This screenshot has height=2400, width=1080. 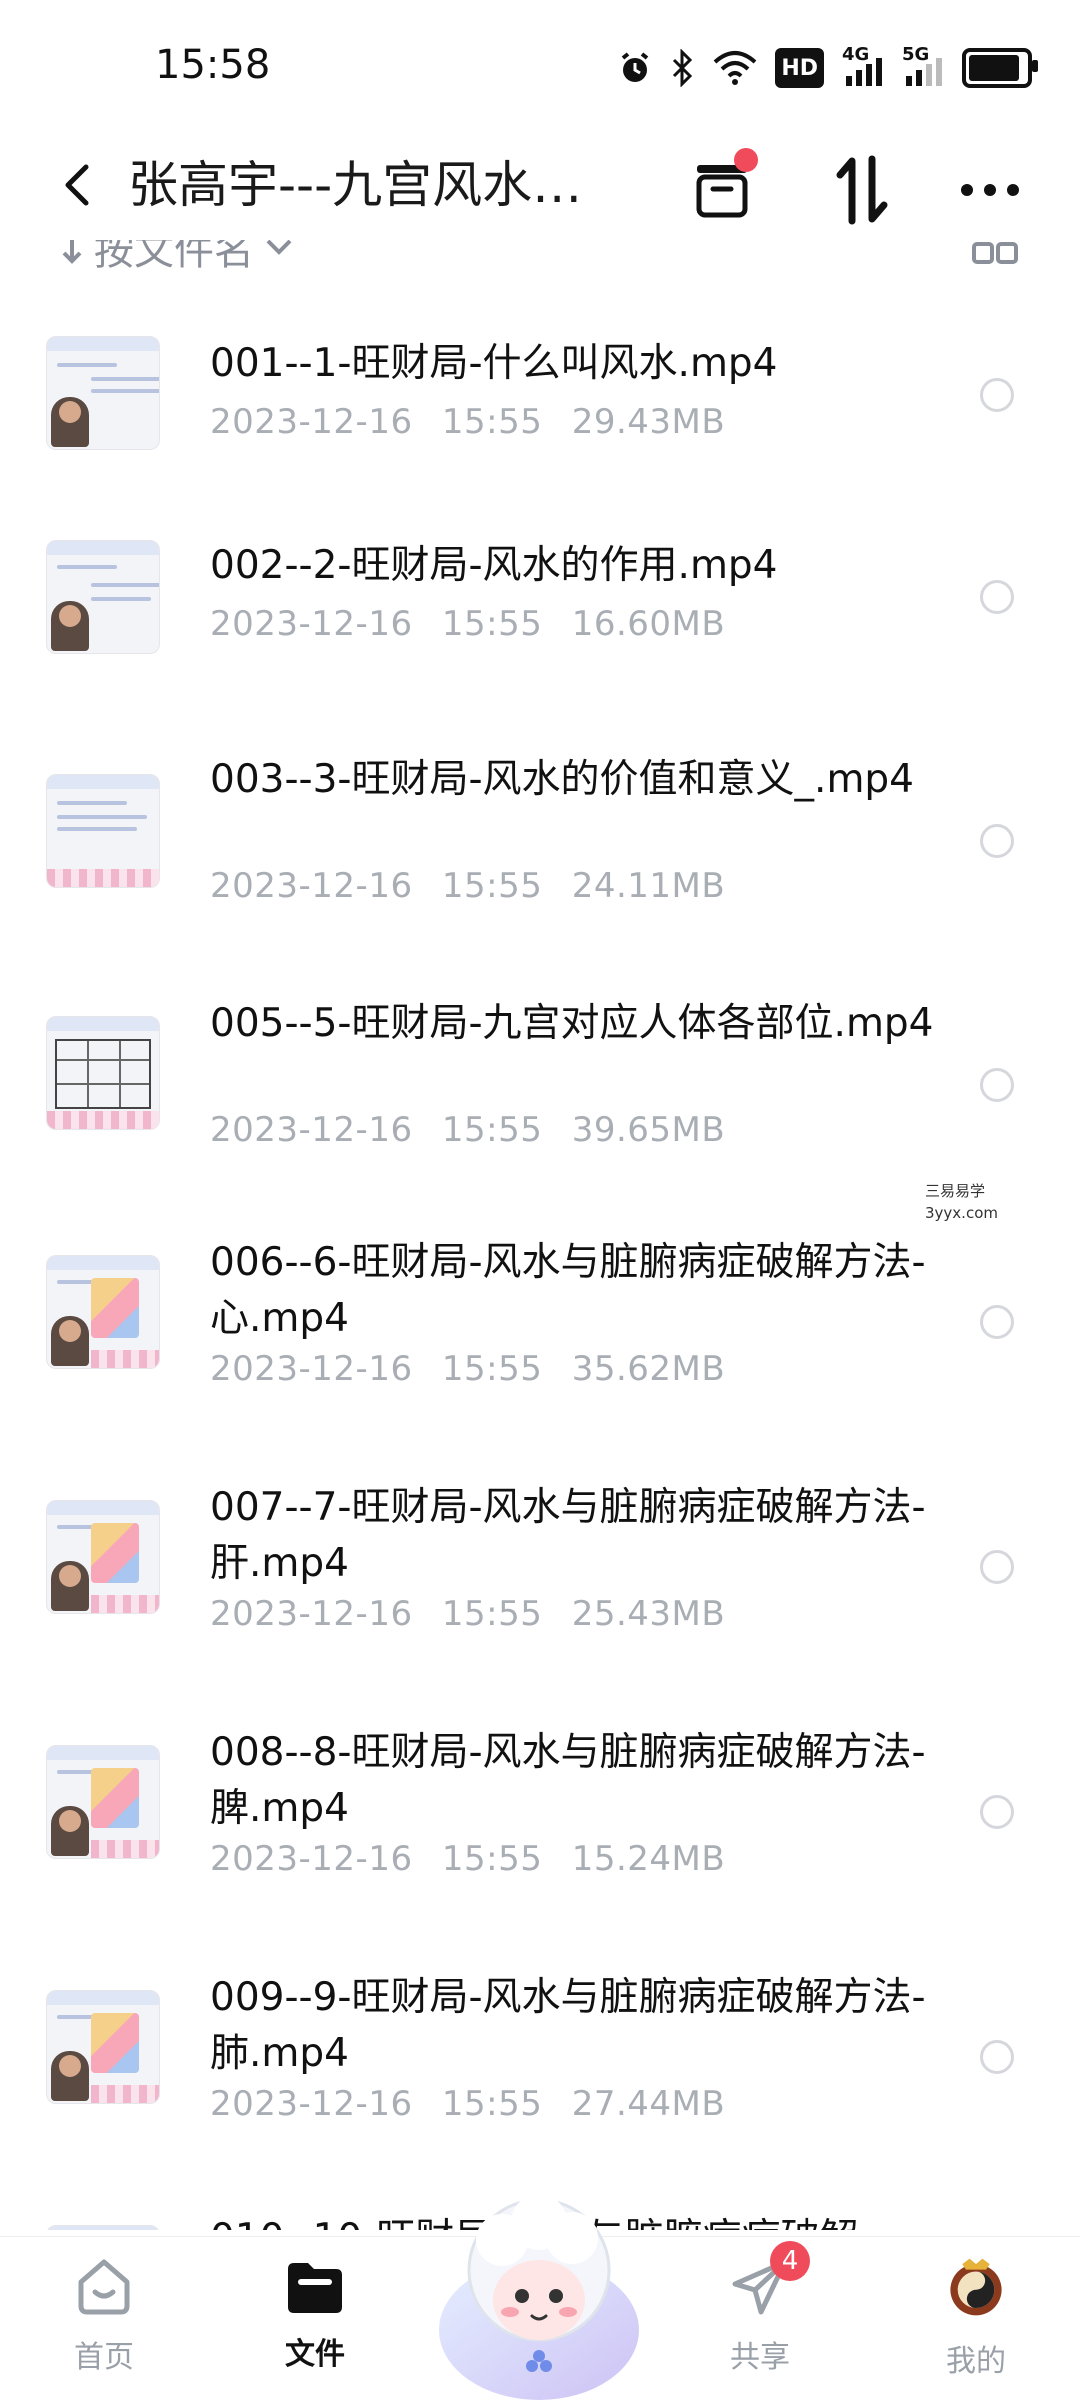 I want to click on file-name: 007--7-旺财局-风水与脏腑病症破解方法-肝.mp4, so click(x=568, y=1535).